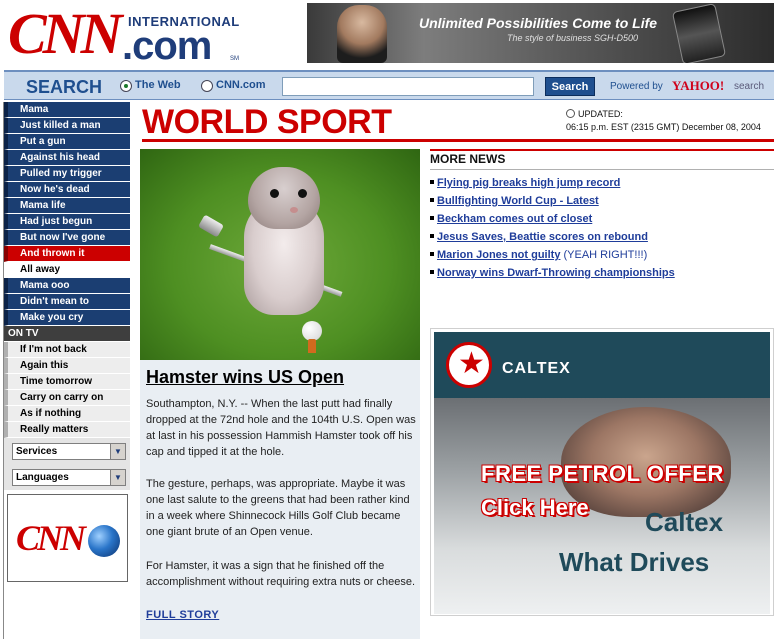 This screenshot has height=639, width=780. I want to click on caltex-click-here: Click Here, so click(535, 508).